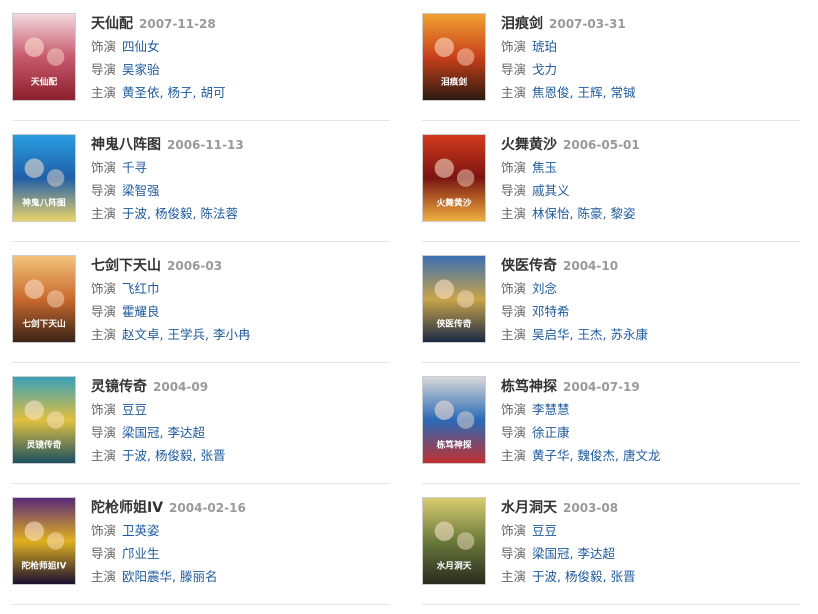  I want to click on person-link: 滕丽名, so click(199, 576).